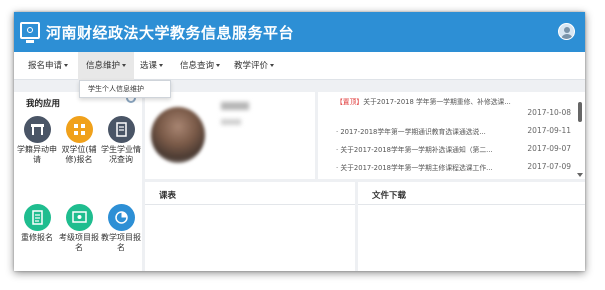 This screenshot has width=605, height=290. I want to click on my-apps-title: 我的应用, so click(43, 104).